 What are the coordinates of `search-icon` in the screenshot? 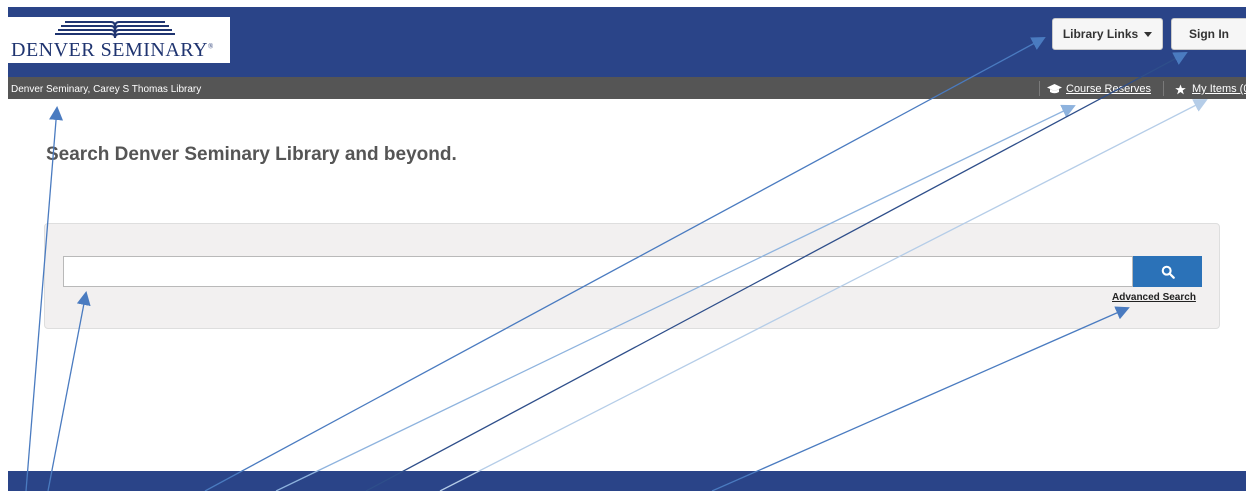 It's located at (1168, 272).